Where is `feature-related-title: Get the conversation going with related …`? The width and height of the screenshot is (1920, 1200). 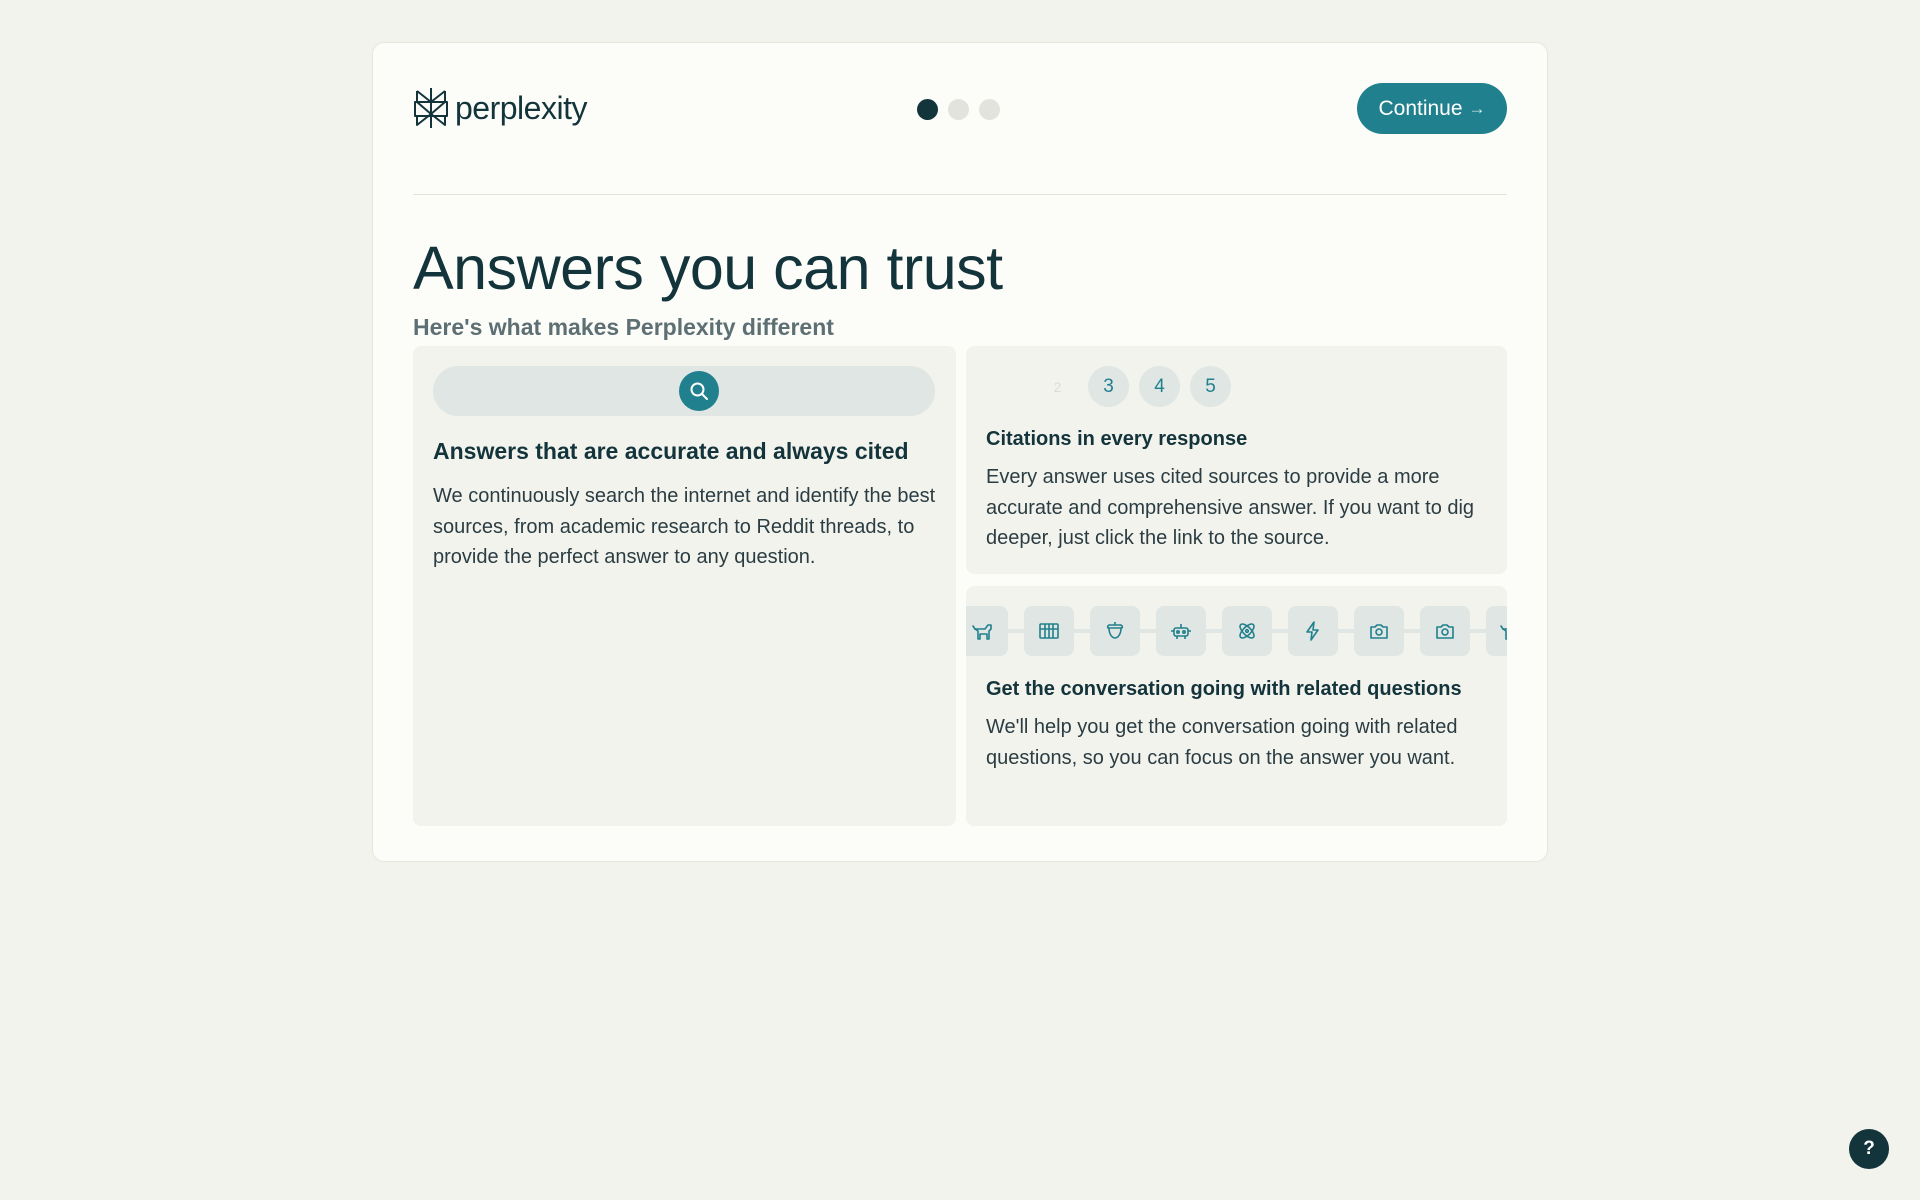 feature-related-title: Get the conversation going with related … is located at coordinates (1224, 689).